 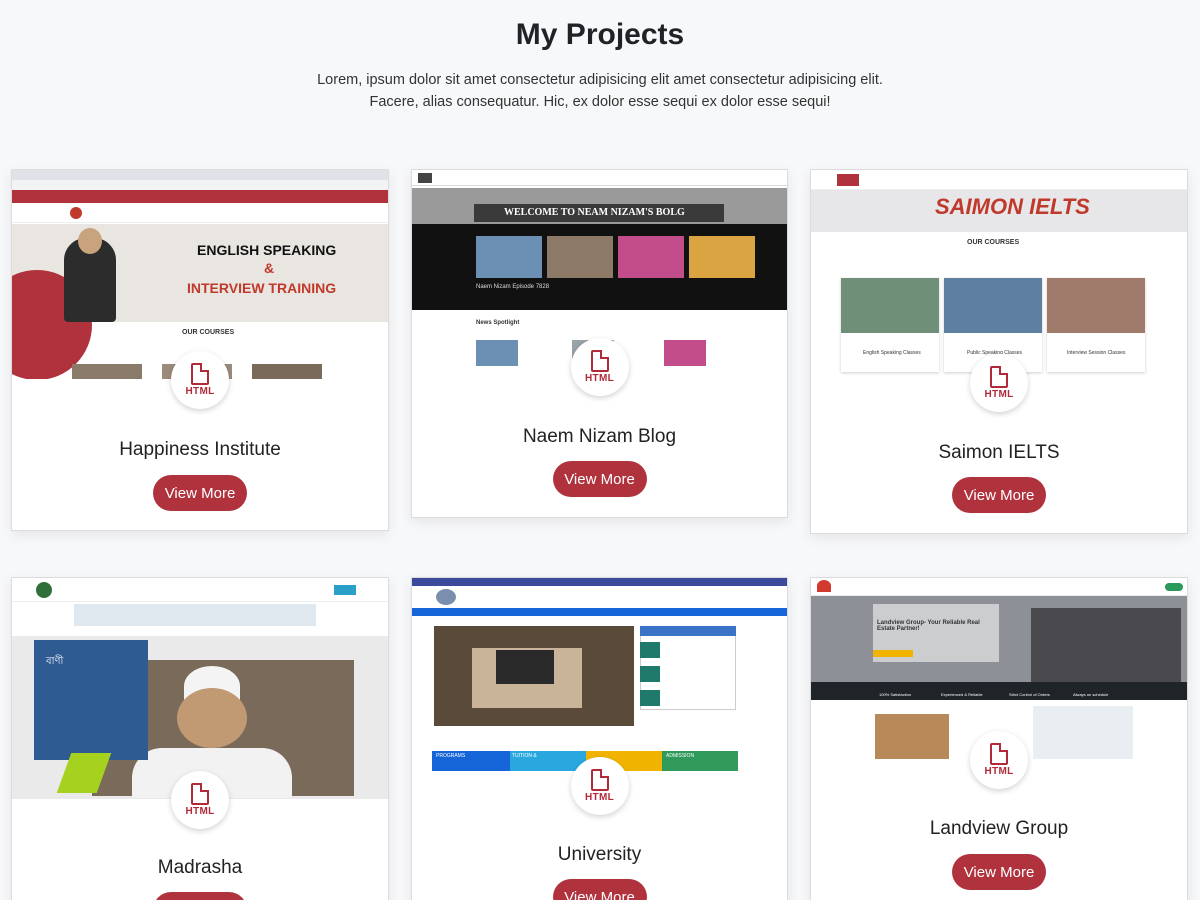 What do you see at coordinates (680, 756) in the screenshot?
I see `thumb-tile-admission: ADMISSION` at bounding box center [680, 756].